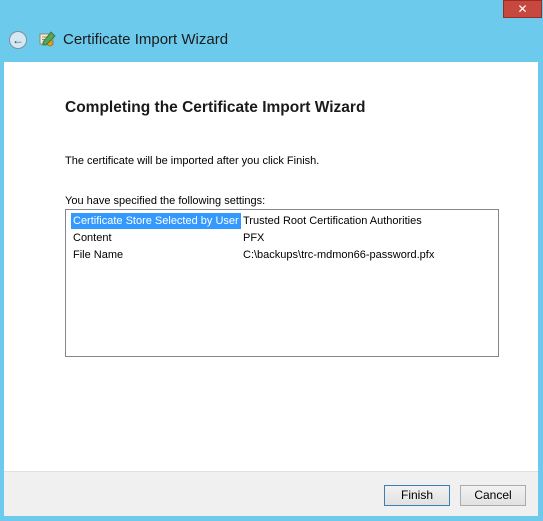 The width and height of the screenshot is (543, 521). Describe the element at coordinates (146, 39) in the screenshot. I see `wizard-title: Certificate Import Wizard` at that location.